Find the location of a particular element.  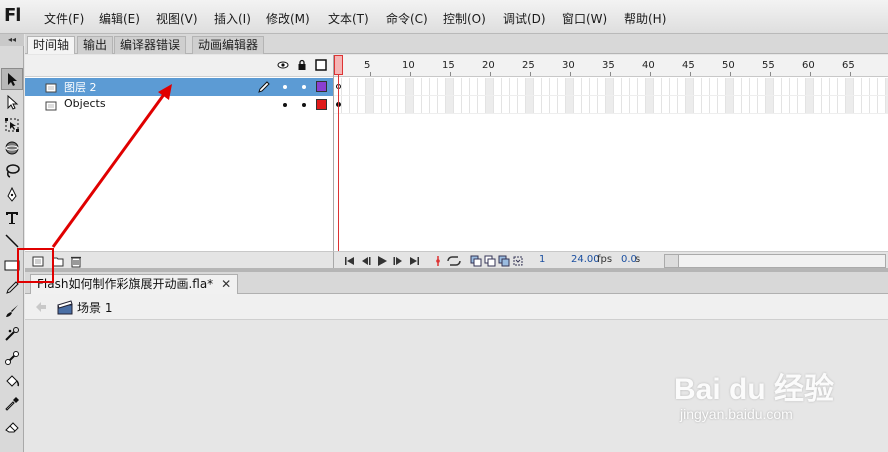

ruler-number: 55 is located at coordinates (768, 65).